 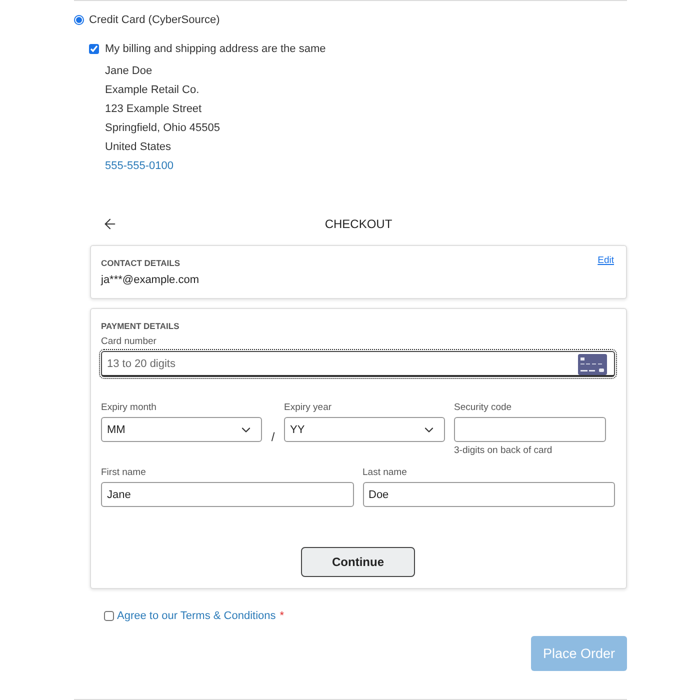 I want to click on card-number-field: 13 to 20 digits, so click(x=358, y=364).